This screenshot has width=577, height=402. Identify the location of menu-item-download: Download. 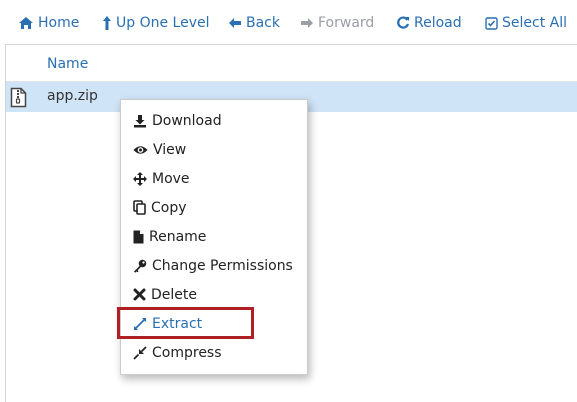
(214, 120).